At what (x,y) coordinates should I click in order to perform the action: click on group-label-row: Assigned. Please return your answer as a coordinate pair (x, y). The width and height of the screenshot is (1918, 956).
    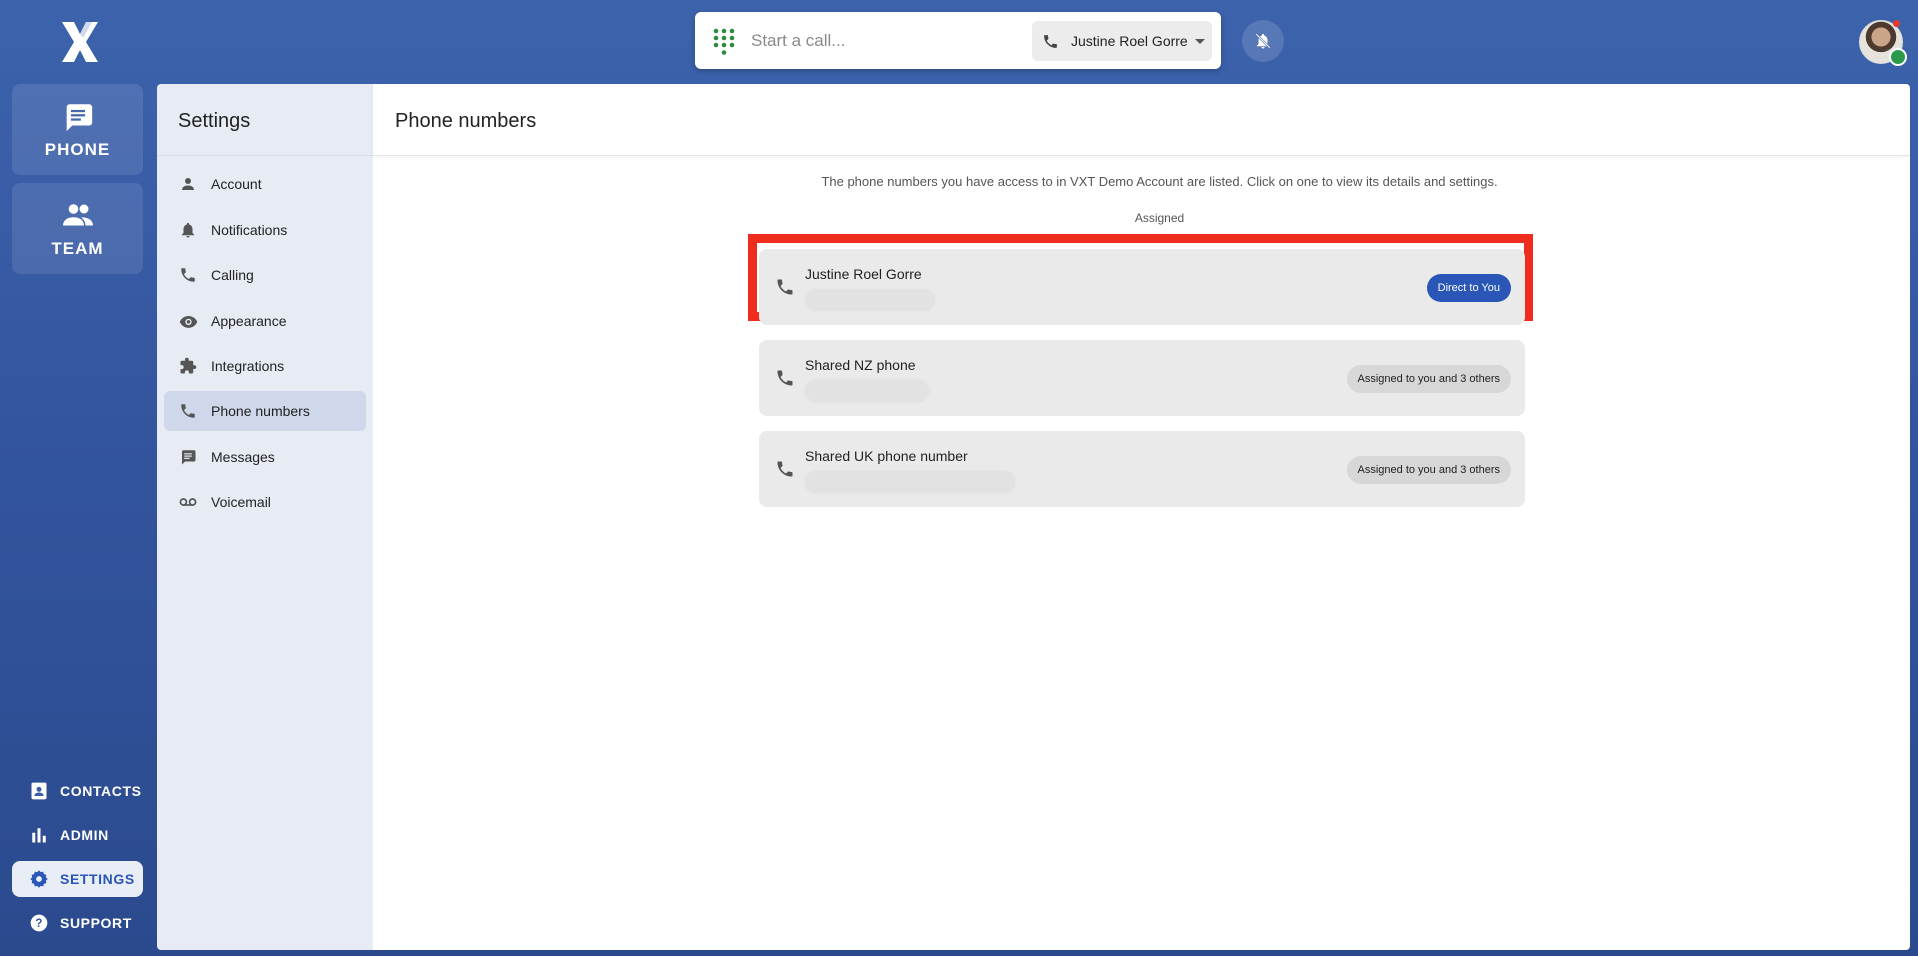
    Looking at the image, I should click on (1141, 218).